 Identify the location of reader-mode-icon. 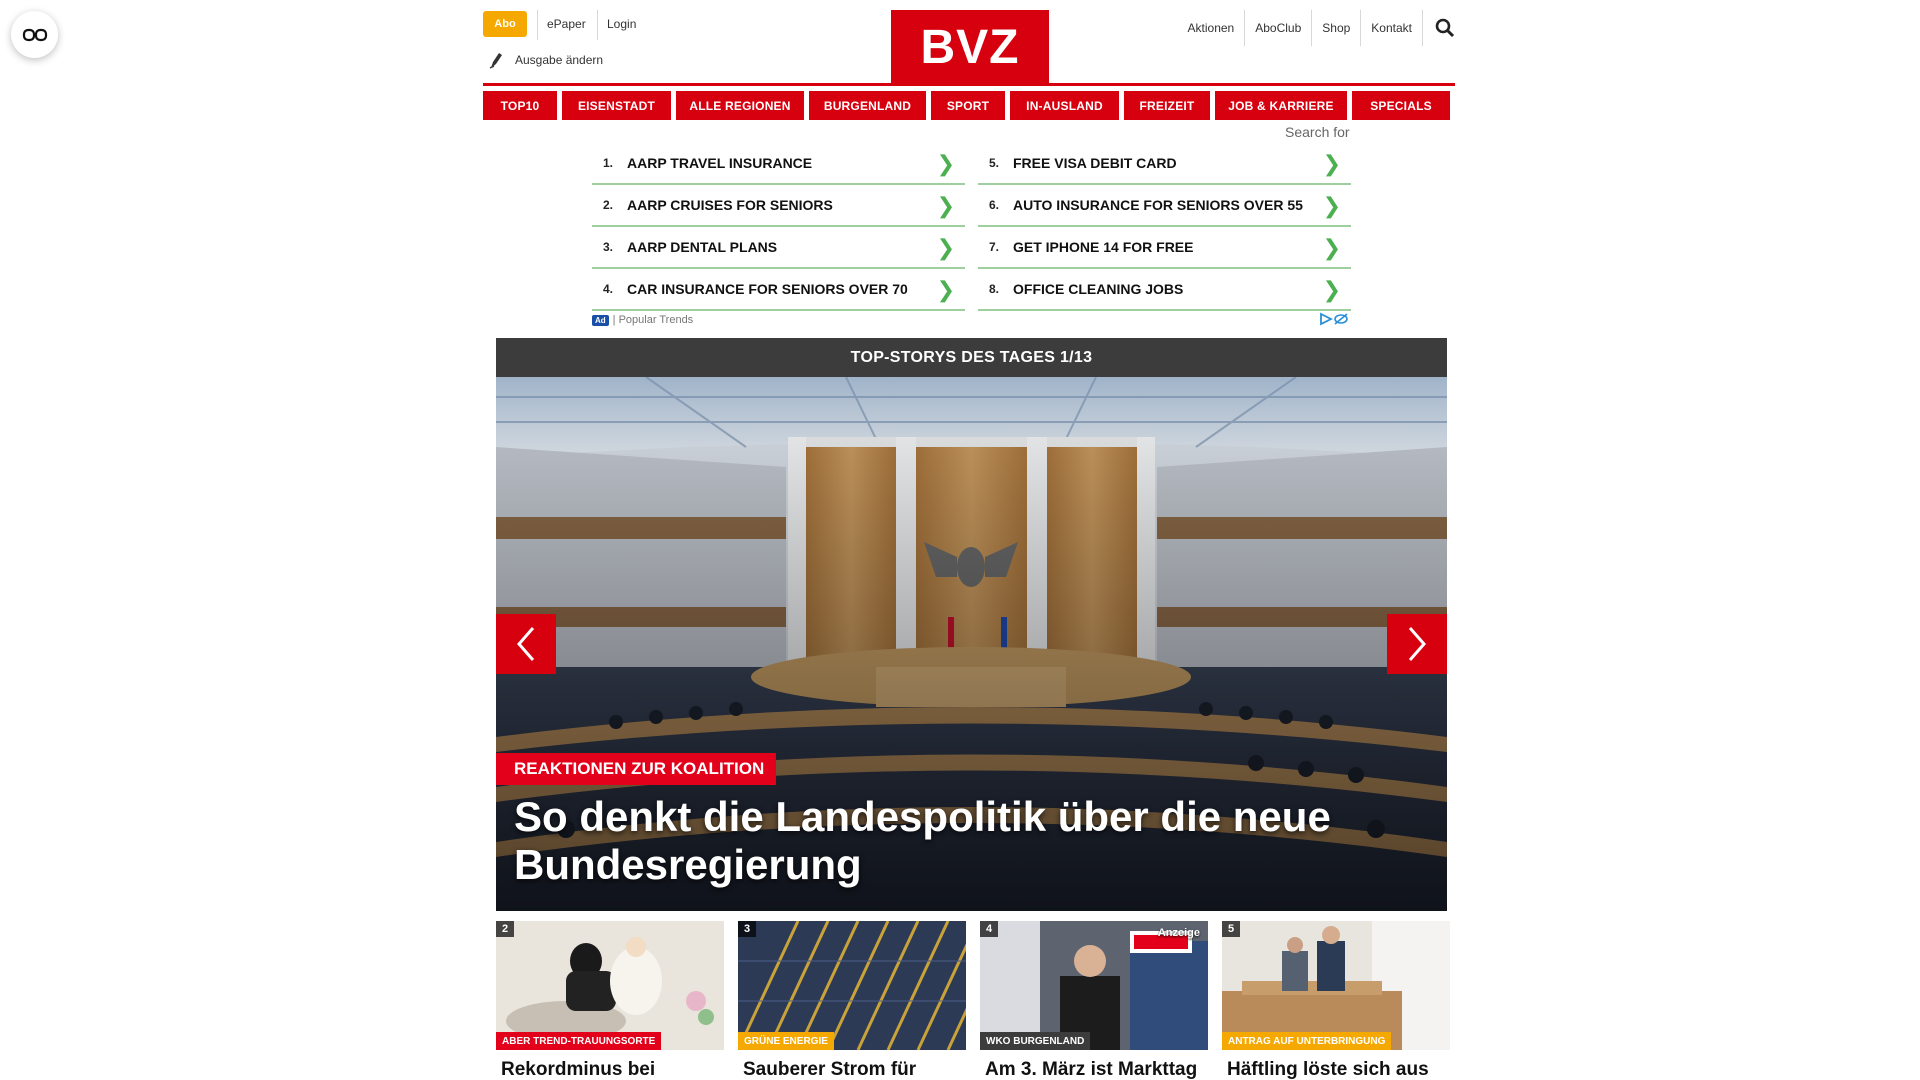
(34, 34).